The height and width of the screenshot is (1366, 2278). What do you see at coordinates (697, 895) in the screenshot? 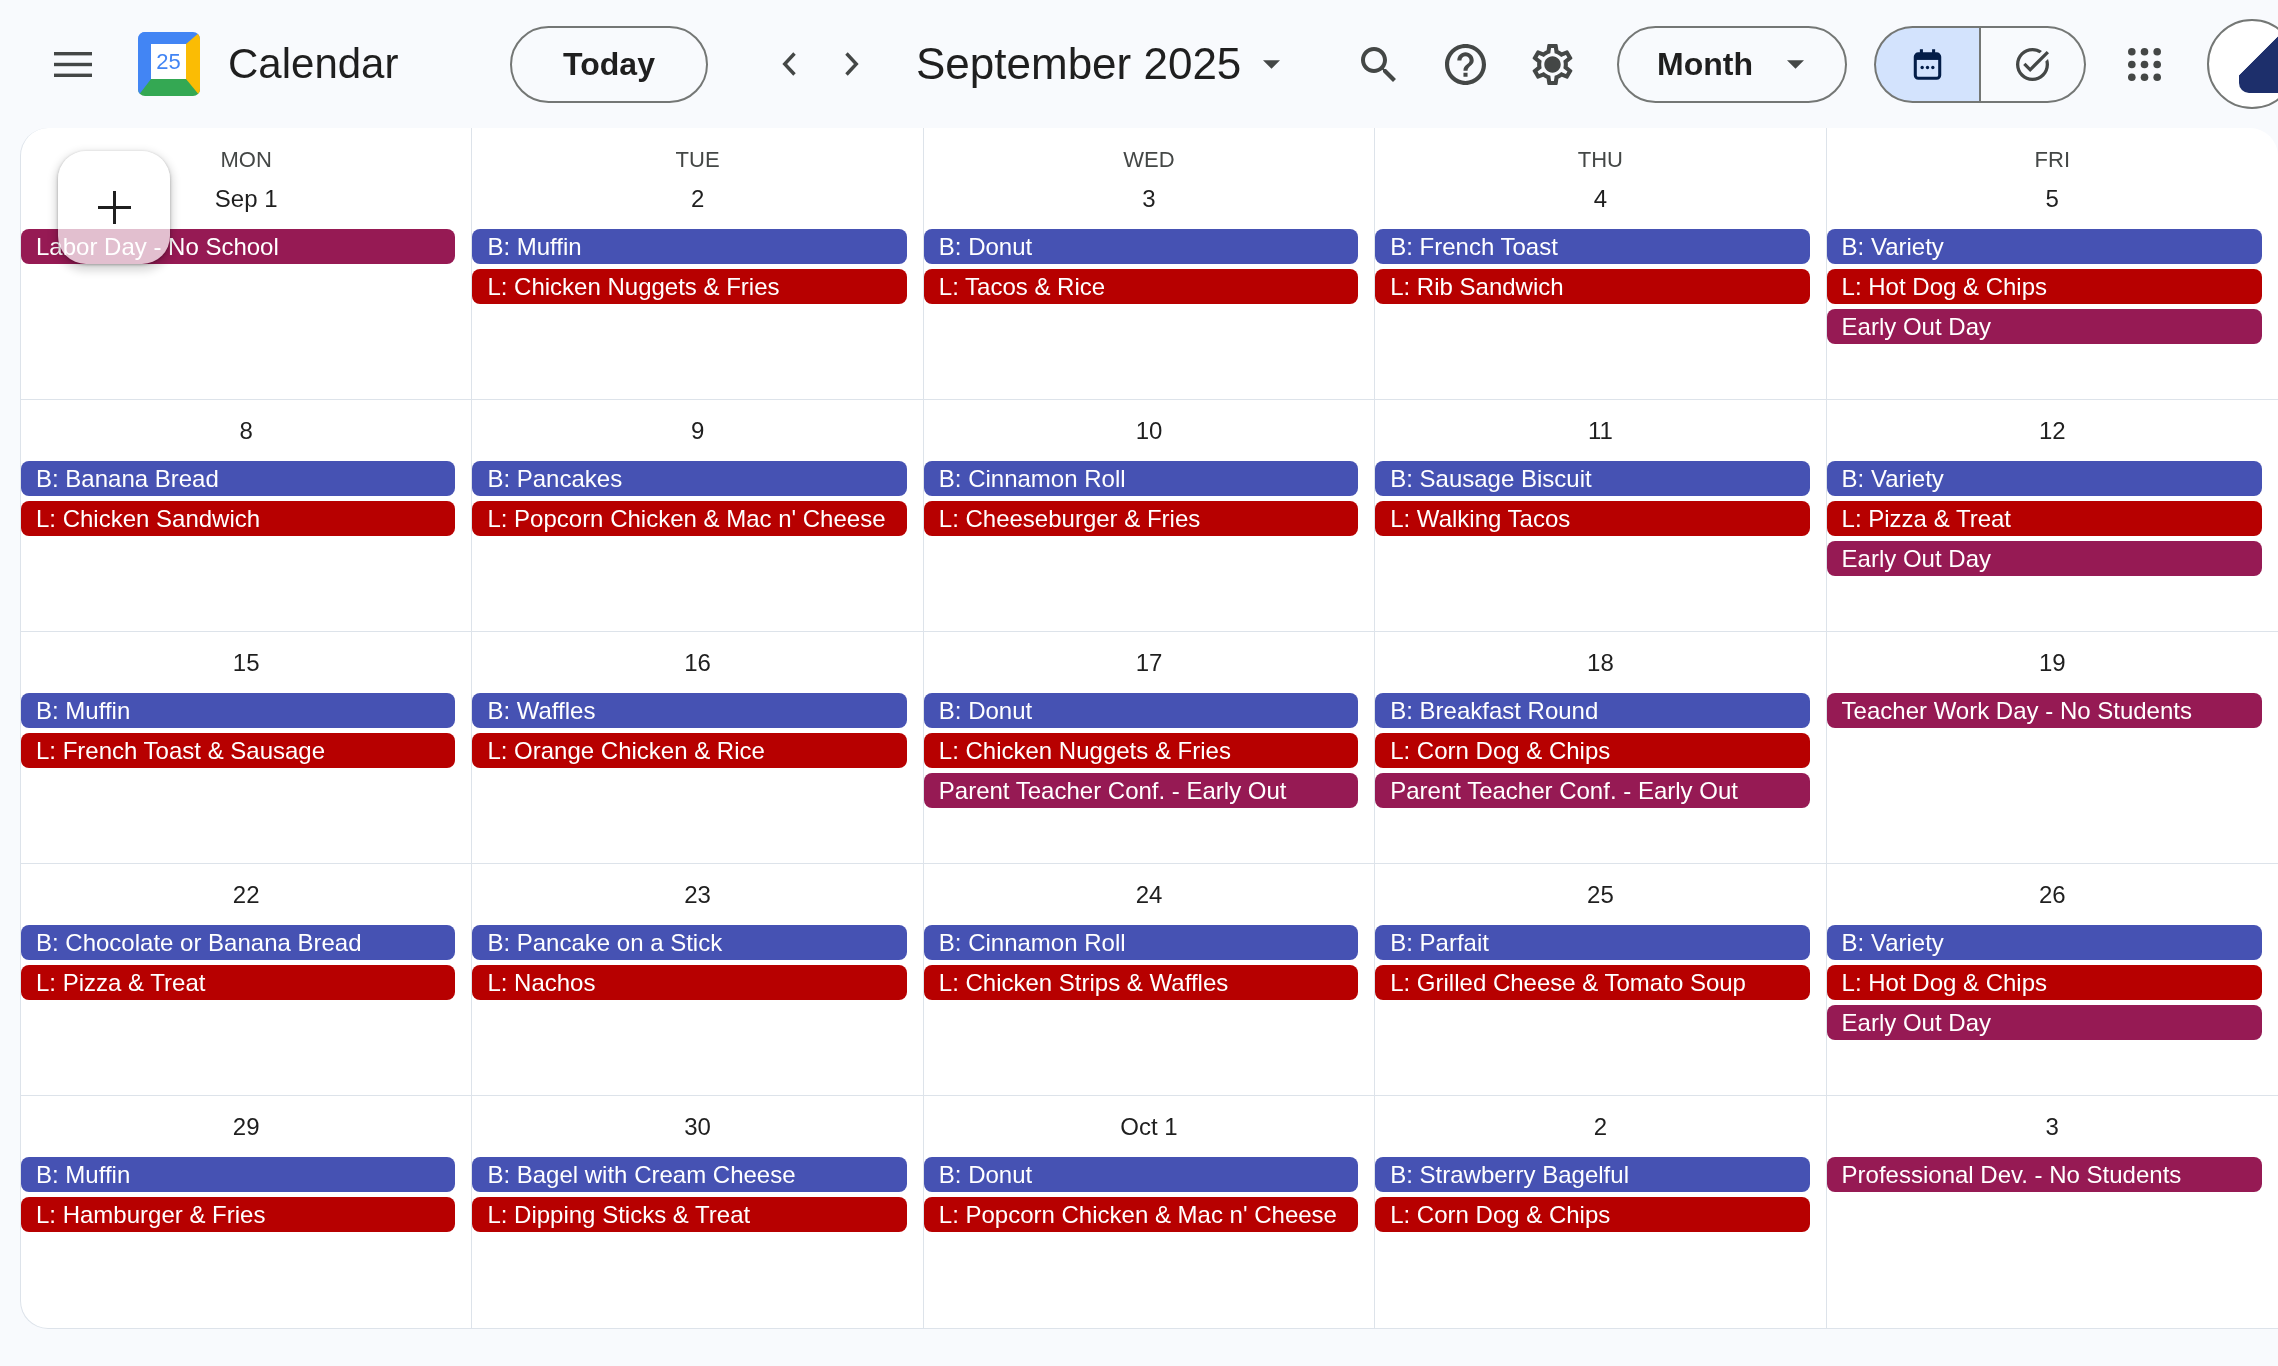
I see `day-number: 23` at bounding box center [697, 895].